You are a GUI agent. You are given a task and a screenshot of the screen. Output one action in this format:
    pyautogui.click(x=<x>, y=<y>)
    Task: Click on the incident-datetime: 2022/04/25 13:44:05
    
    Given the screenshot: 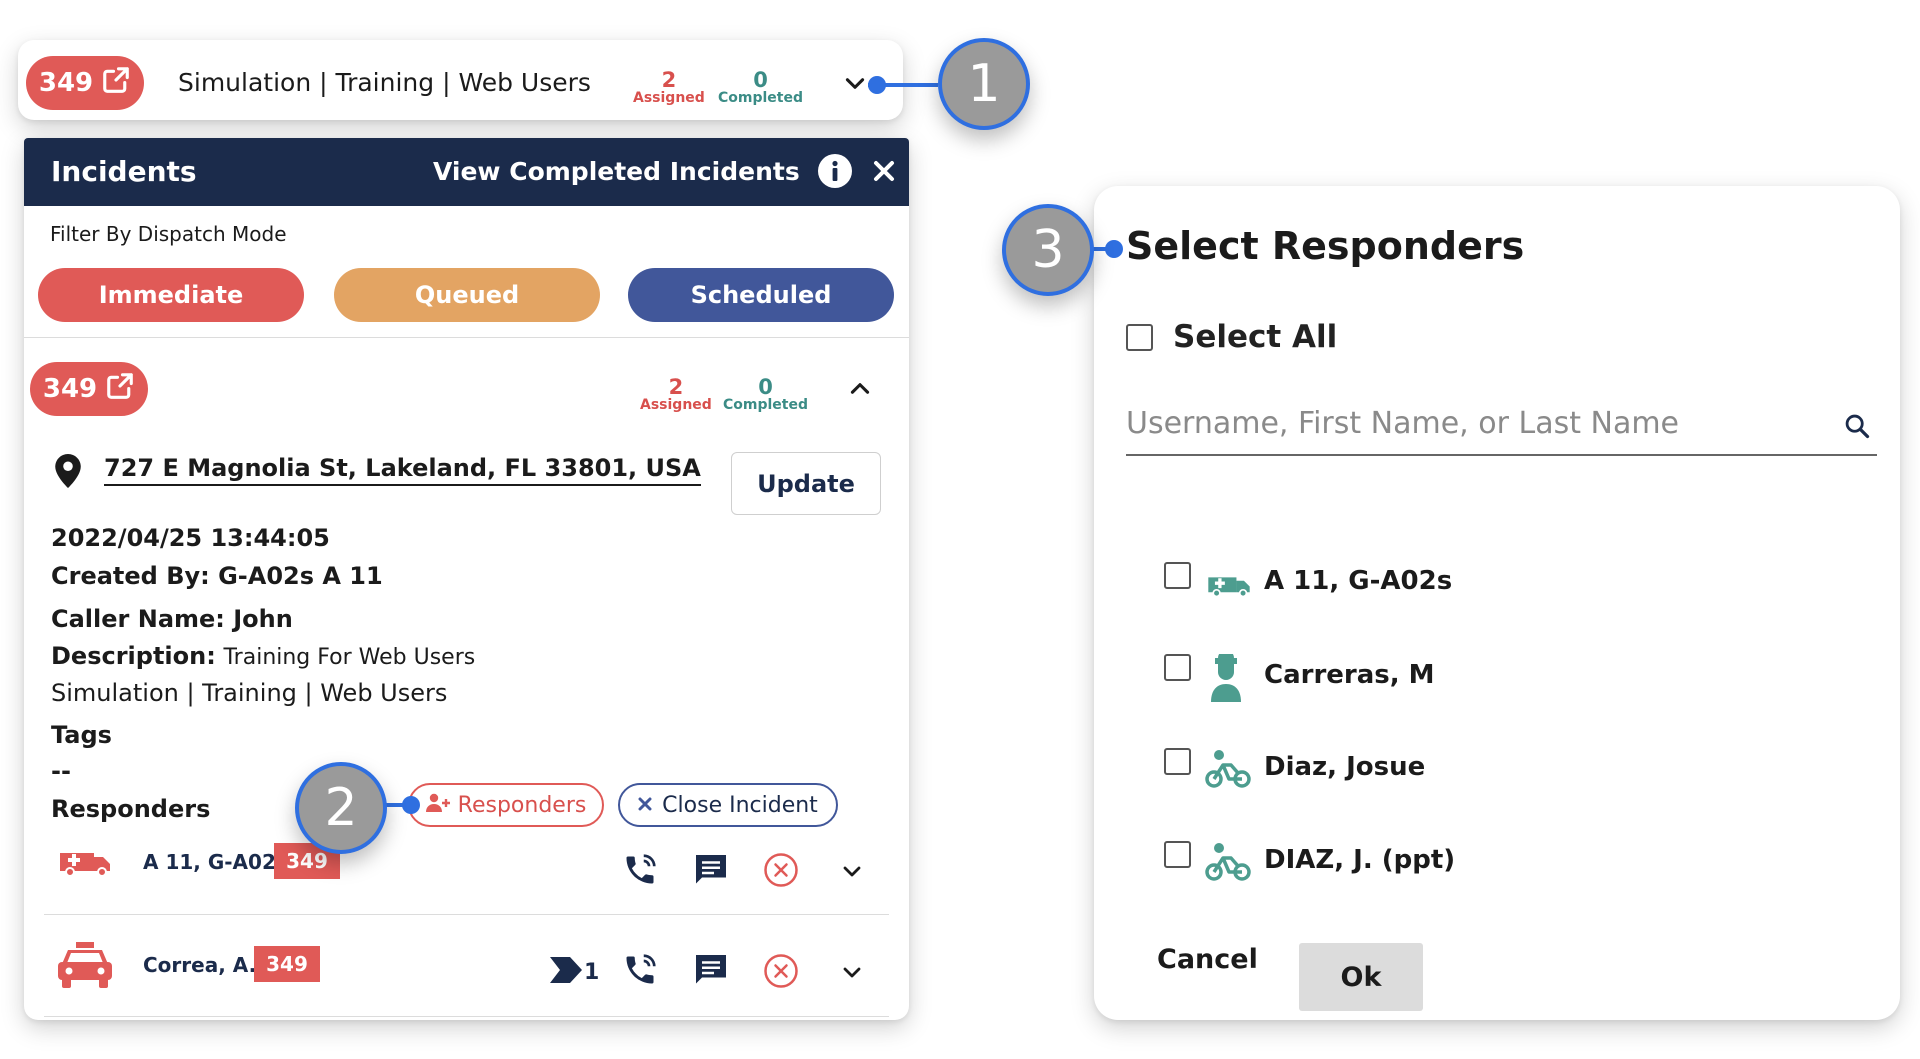 What is the action you would take?
    pyautogui.click(x=190, y=538)
    